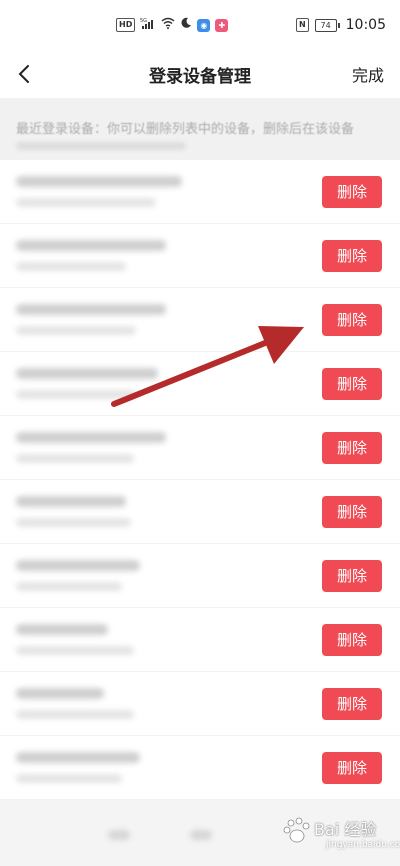 Image resolution: width=400 pixels, height=866 pixels. Describe the element at coordinates (168, 25) in the screenshot. I see `wifi-icon` at that location.